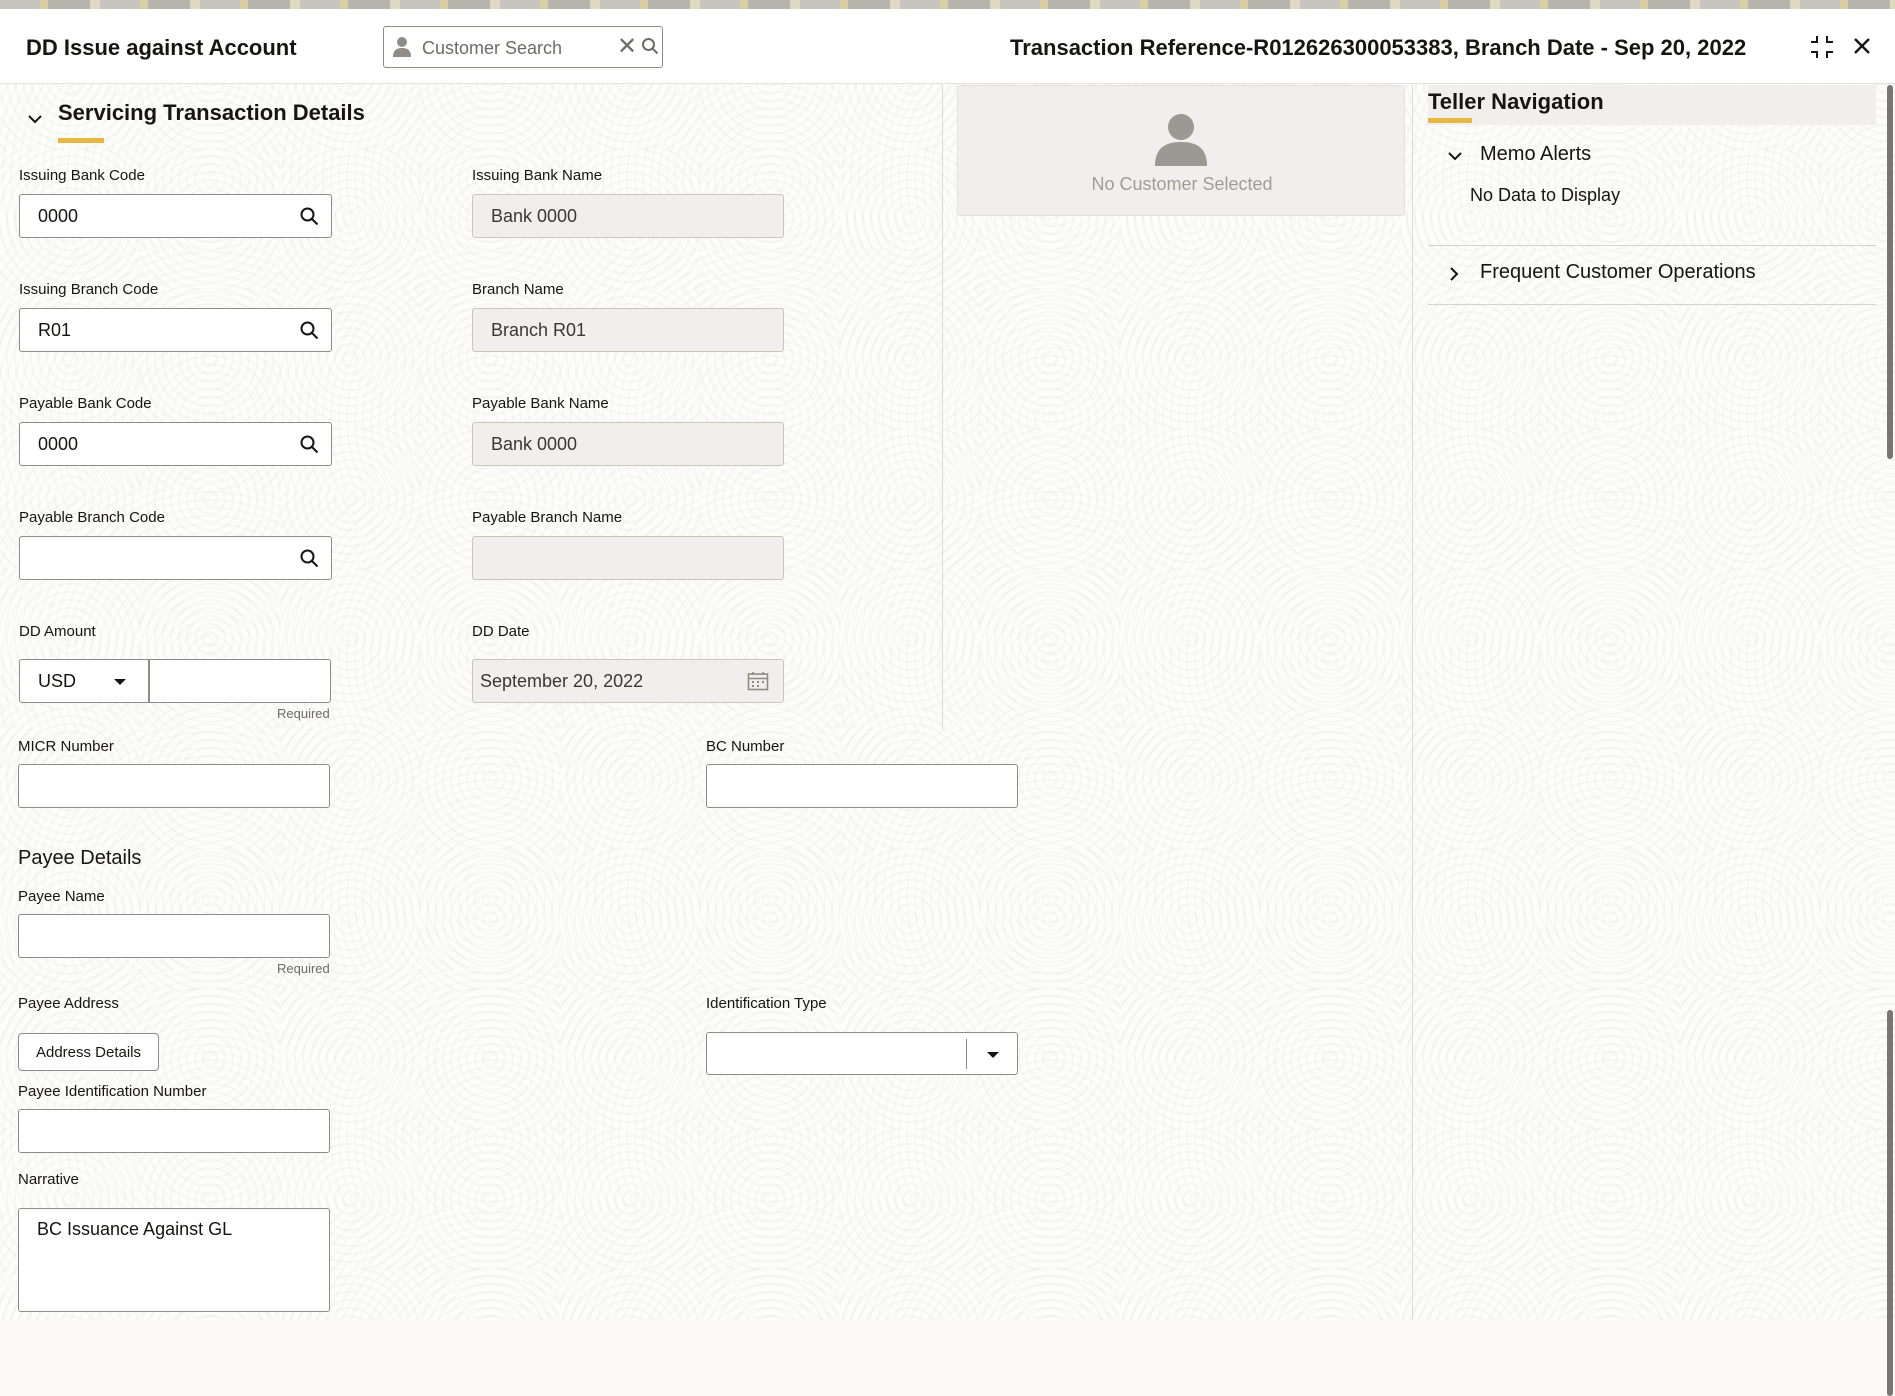 Image resolution: width=1895 pixels, height=1396 pixels. I want to click on bc-number-input, so click(862, 786).